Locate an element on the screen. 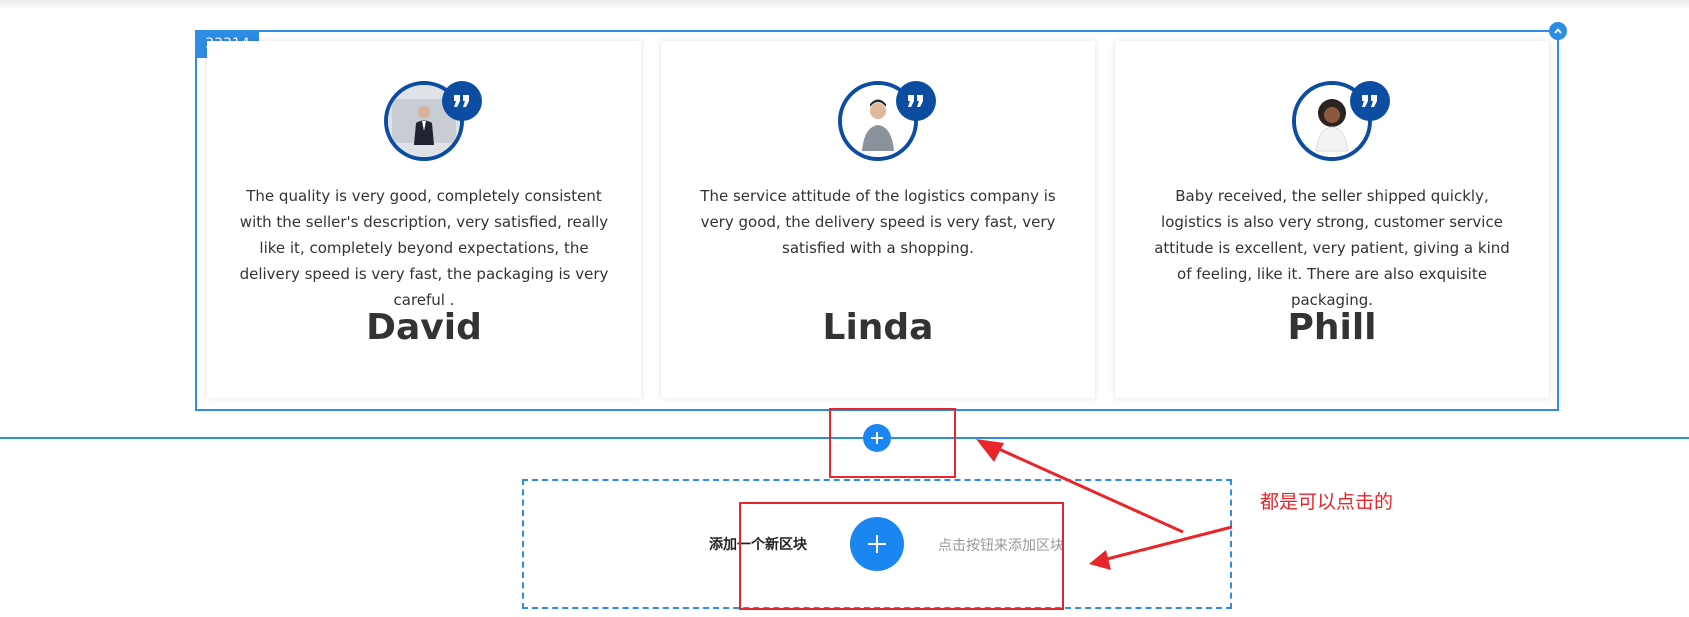 Image resolution: width=1689 pixels, height=617 pixels. annotation-arrows is located at coordinates (1104, 504).